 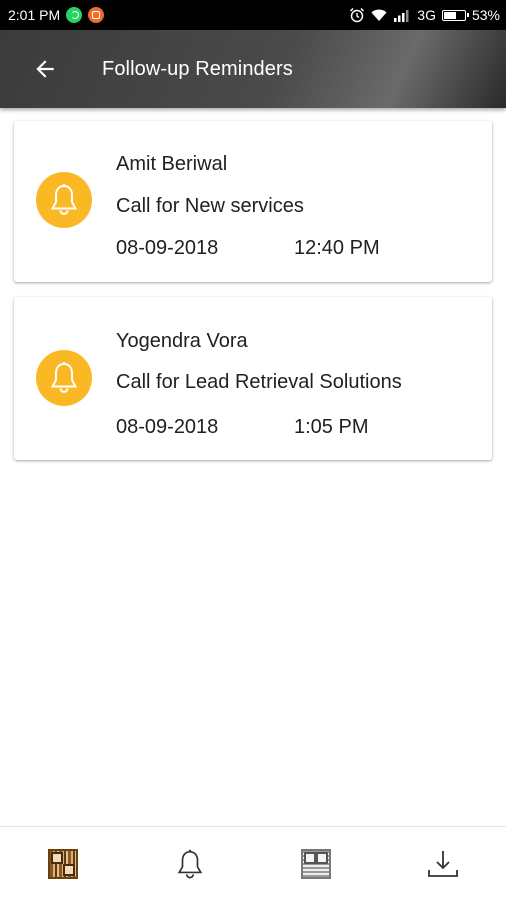 I want to click on signal-icon, so click(x=401, y=16).